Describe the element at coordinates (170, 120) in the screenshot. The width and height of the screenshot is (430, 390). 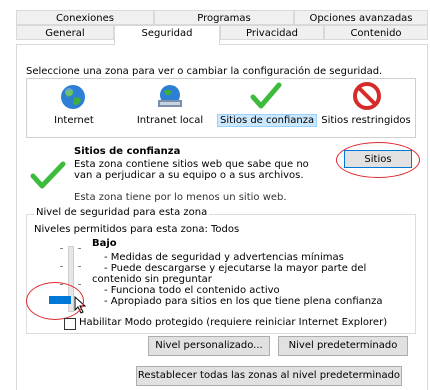
I see `zone-intranet-label: Intranet local` at that location.